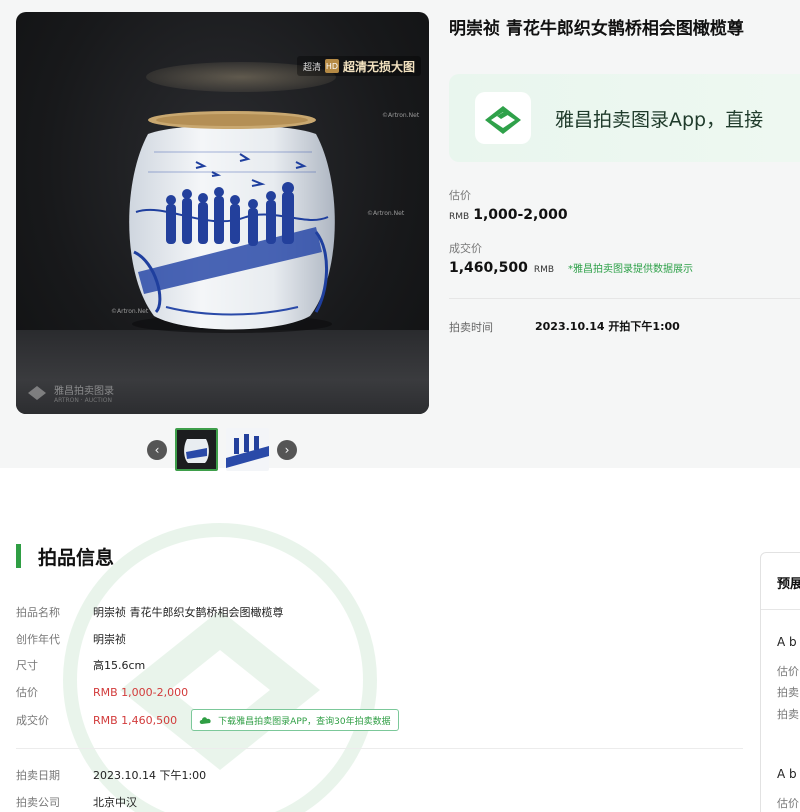  I want to click on info-key: 创作年代, so click(38, 639).